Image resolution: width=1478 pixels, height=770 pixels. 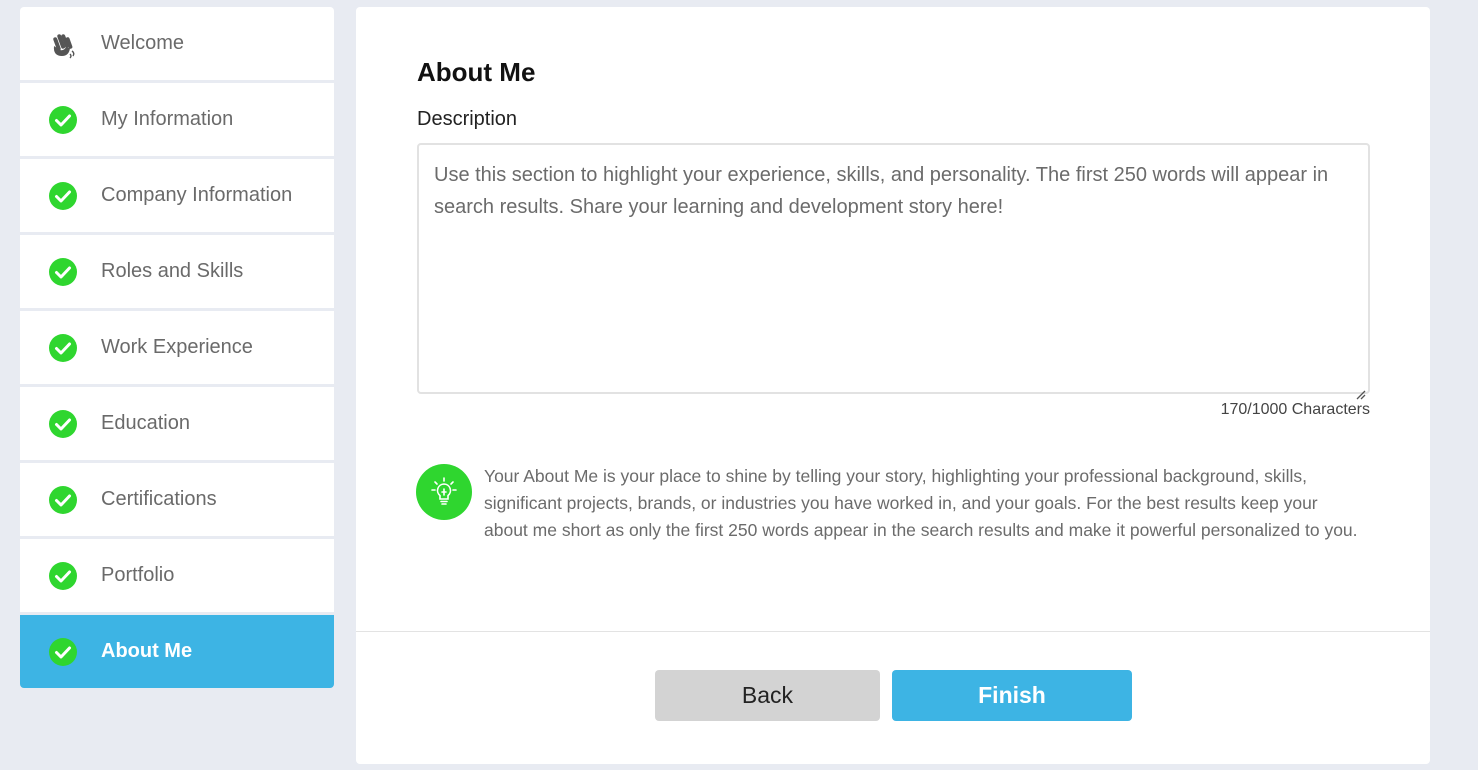 I want to click on sidebar-item-portfolio: Portfolio, so click(x=177, y=575).